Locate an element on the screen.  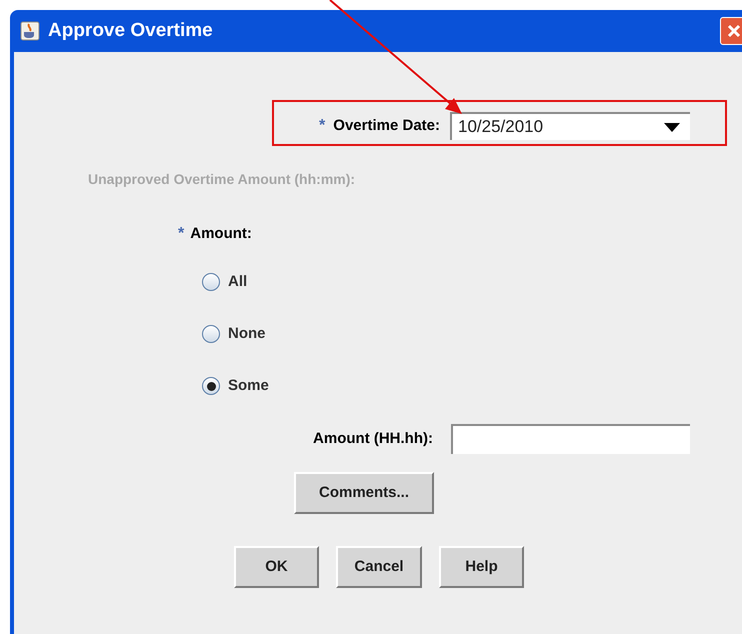
field-label: Overtime Date: is located at coordinates (386, 126).